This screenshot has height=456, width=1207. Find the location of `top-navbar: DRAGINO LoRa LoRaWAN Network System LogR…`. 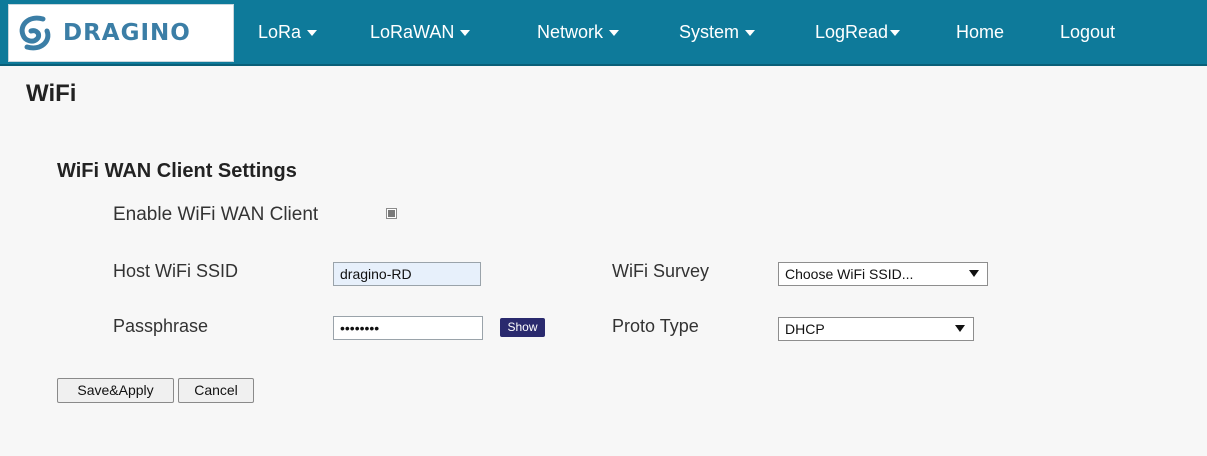

top-navbar: DRAGINO LoRa LoRaWAN Network System LogR… is located at coordinates (603, 33).